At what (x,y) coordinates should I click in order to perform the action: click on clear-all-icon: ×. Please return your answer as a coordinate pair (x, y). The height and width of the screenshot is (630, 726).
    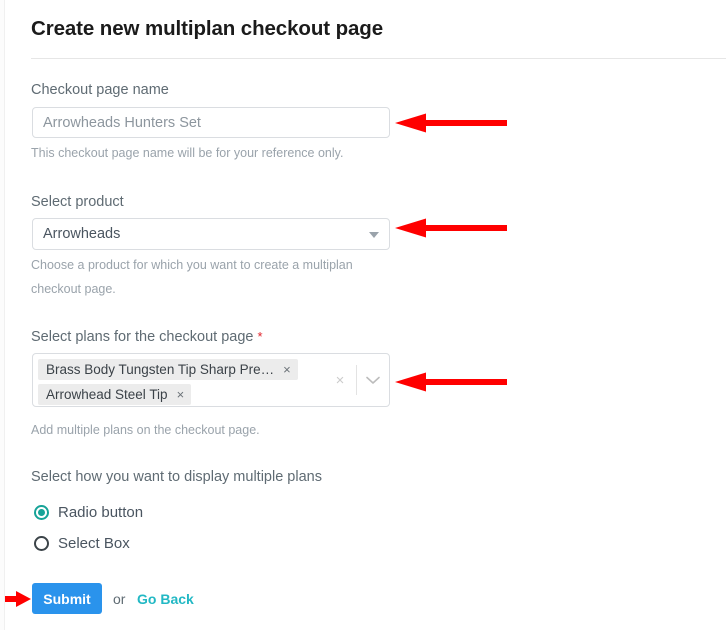
    Looking at the image, I should click on (340, 380).